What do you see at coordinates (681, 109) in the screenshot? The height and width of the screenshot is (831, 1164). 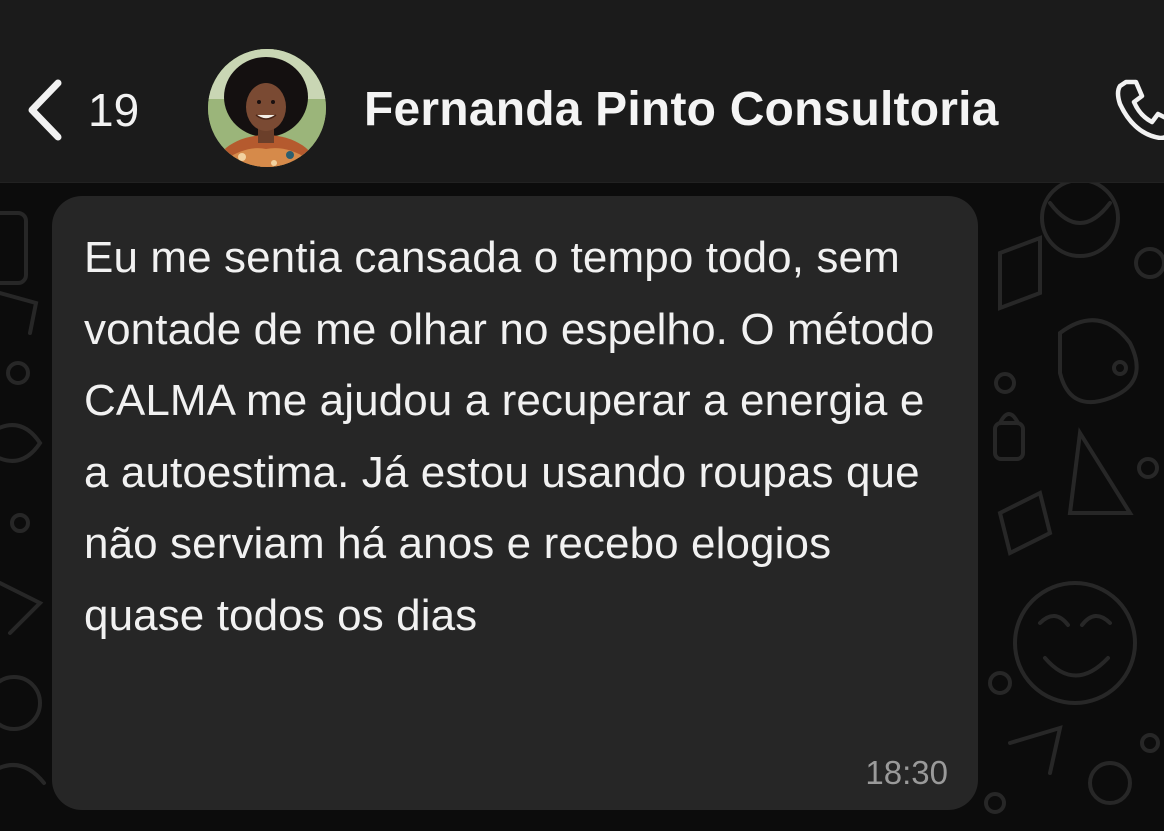 I see `contact-name: Fernanda Pinto Consultoria` at bounding box center [681, 109].